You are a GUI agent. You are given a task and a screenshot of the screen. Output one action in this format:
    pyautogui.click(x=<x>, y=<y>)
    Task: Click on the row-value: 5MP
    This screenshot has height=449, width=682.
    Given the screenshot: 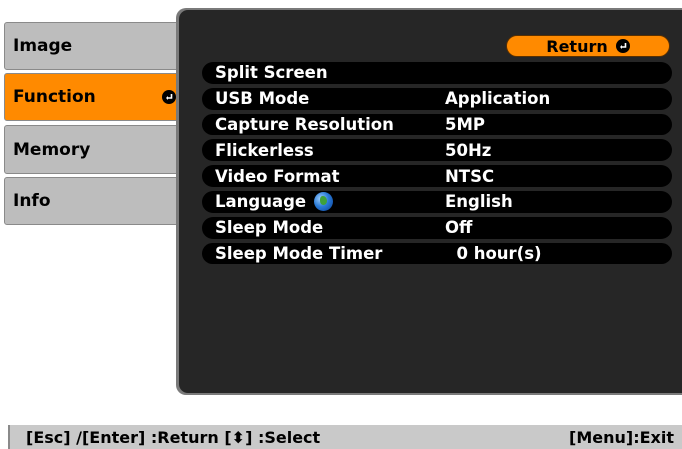 What is the action you would take?
    pyautogui.click(x=465, y=124)
    